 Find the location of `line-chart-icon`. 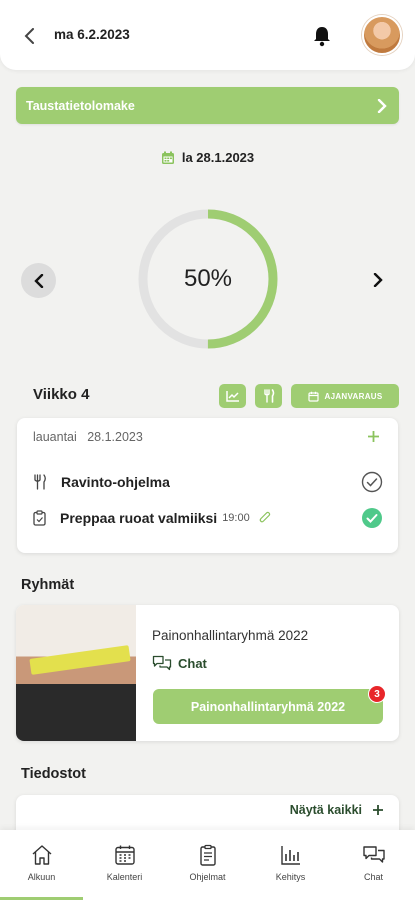

line-chart-icon is located at coordinates (232, 396).